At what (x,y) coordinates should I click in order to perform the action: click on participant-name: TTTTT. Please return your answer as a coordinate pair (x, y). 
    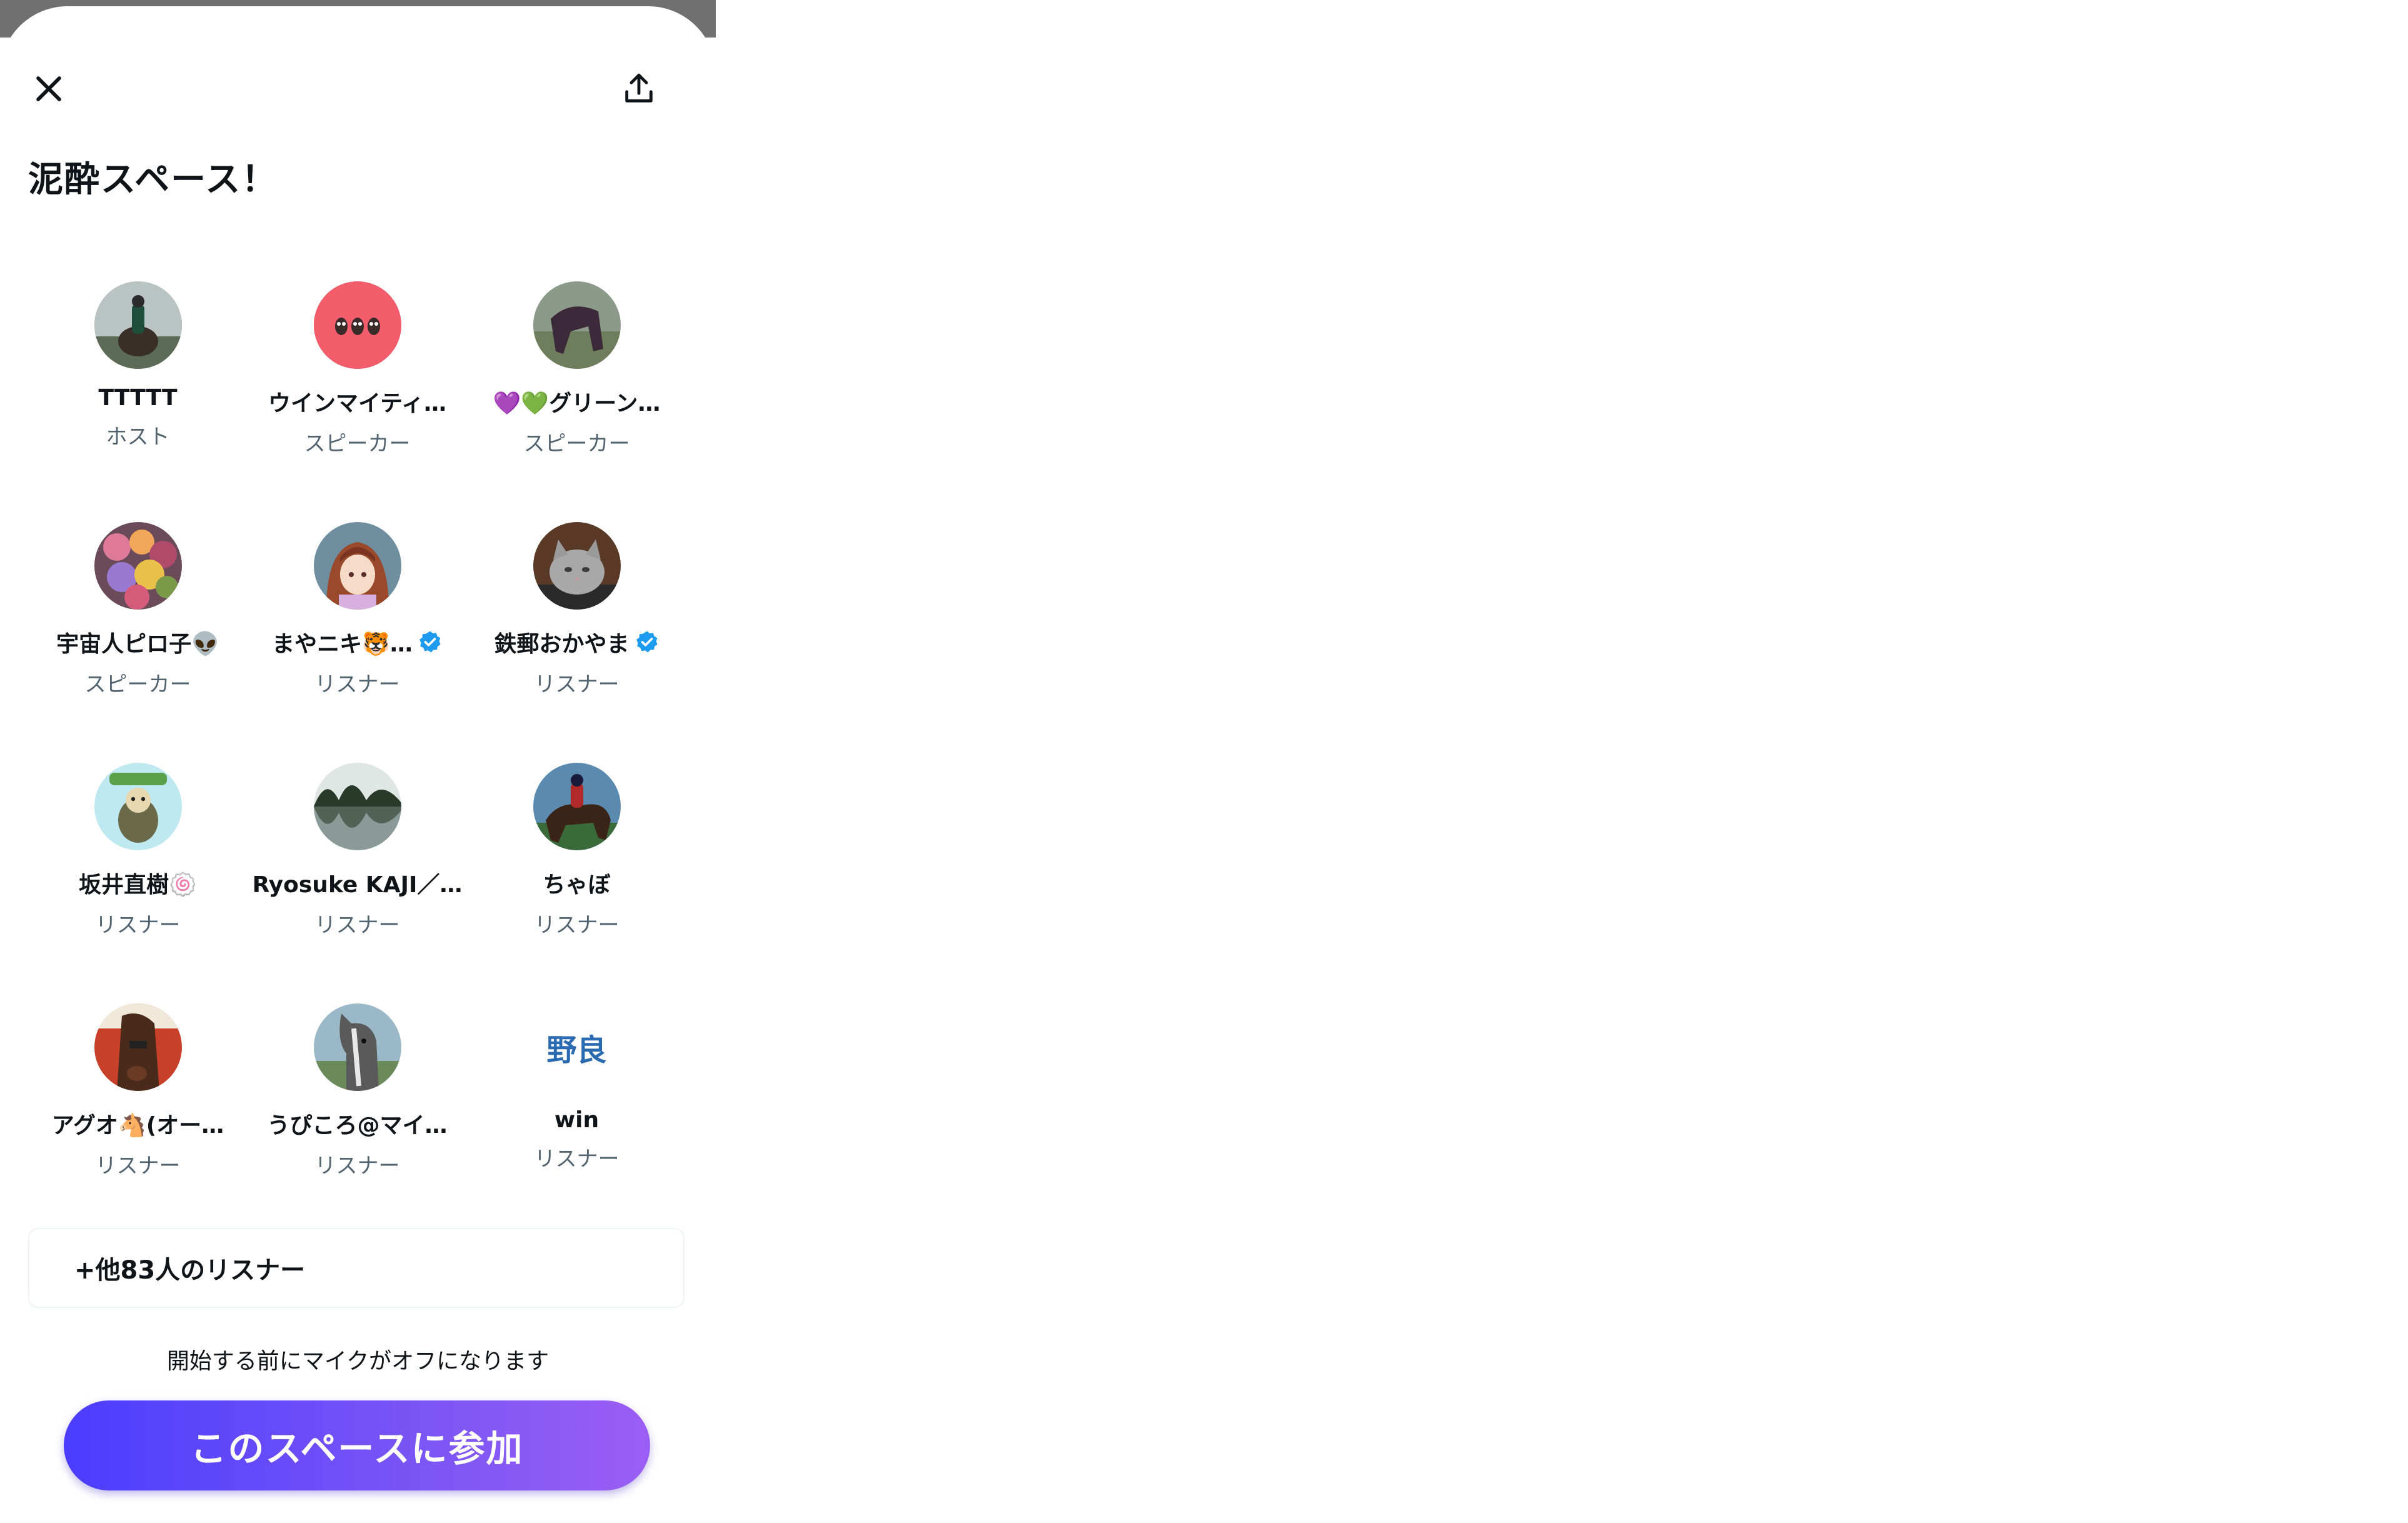
    Looking at the image, I should click on (138, 398).